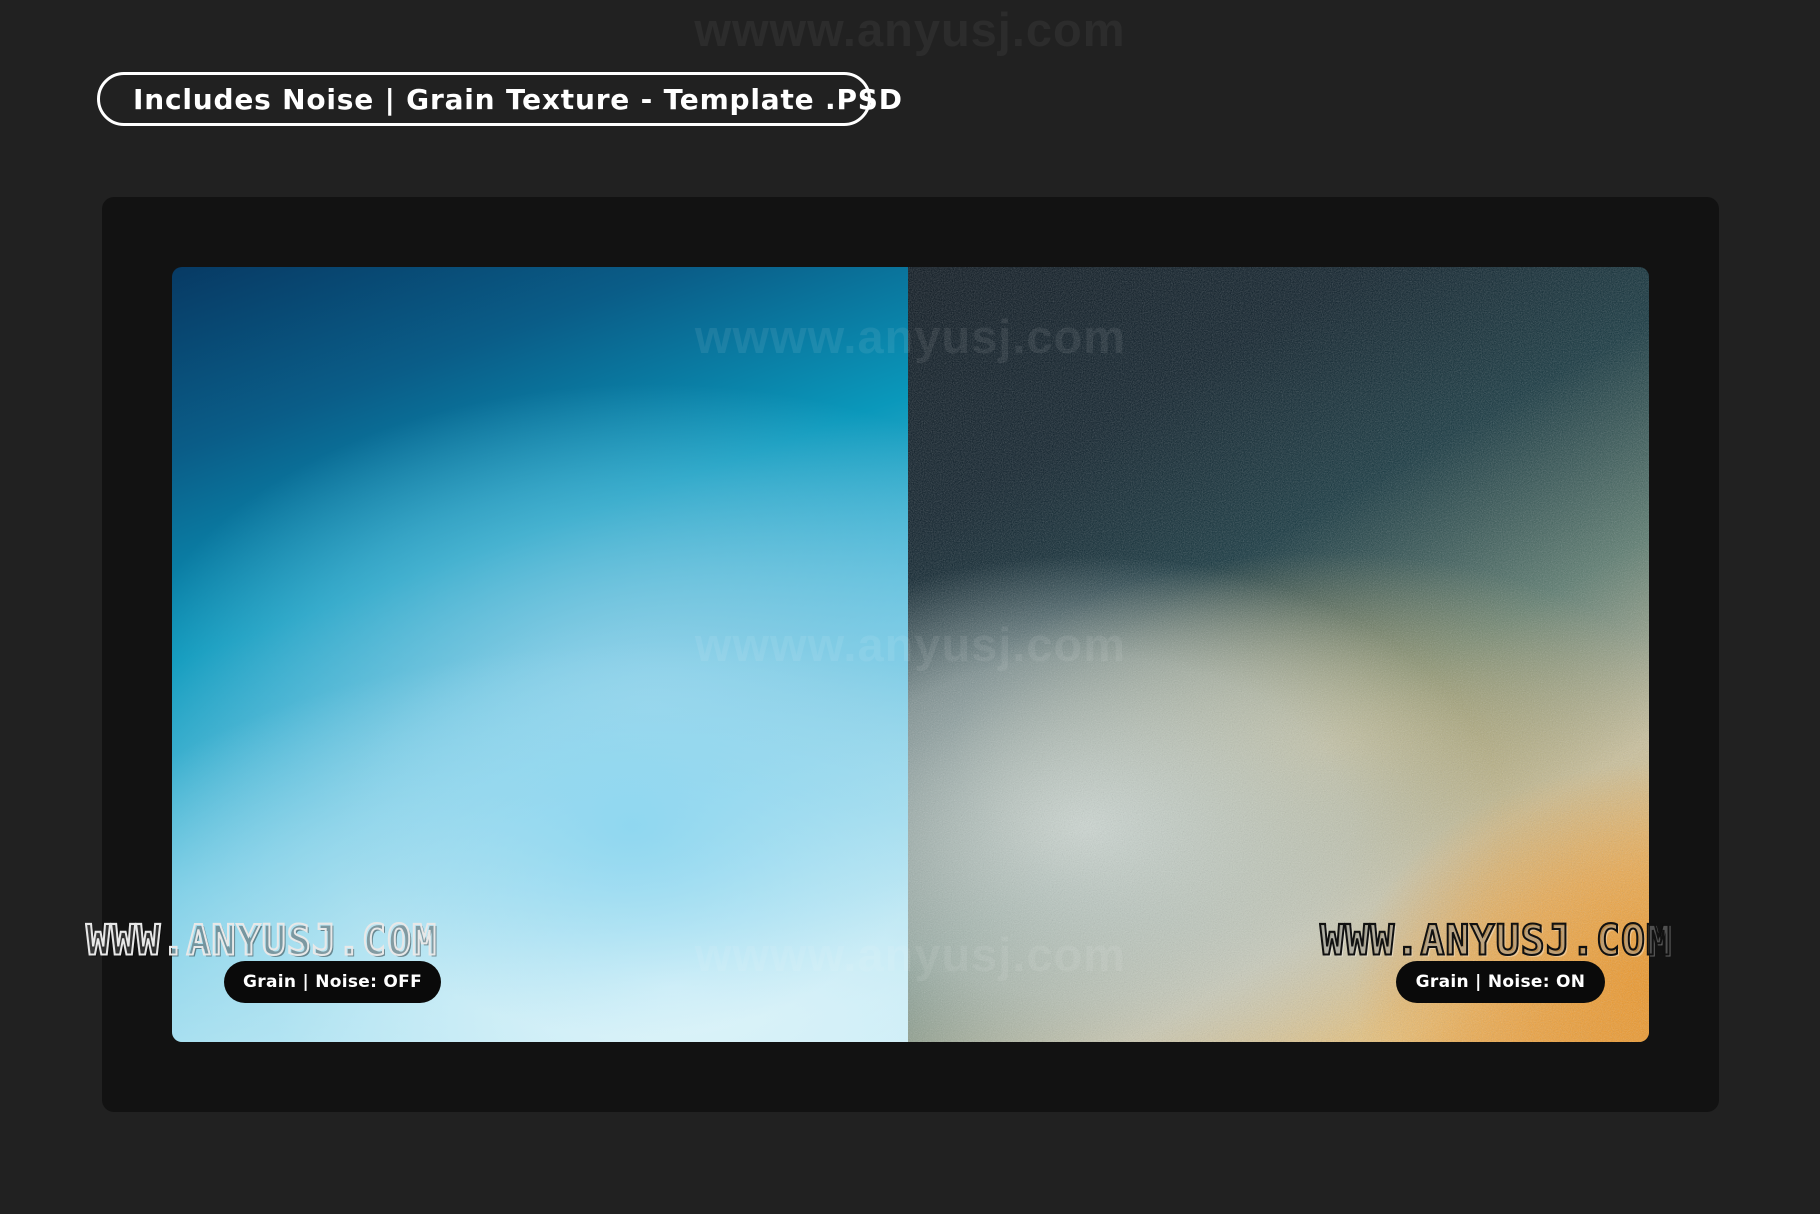 This screenshot has width=1820, height=1214. Describe the element at coordinates (332, 982) in the screenshot. I see `grain-off-label: Grain | Noise: OFF` at that location.